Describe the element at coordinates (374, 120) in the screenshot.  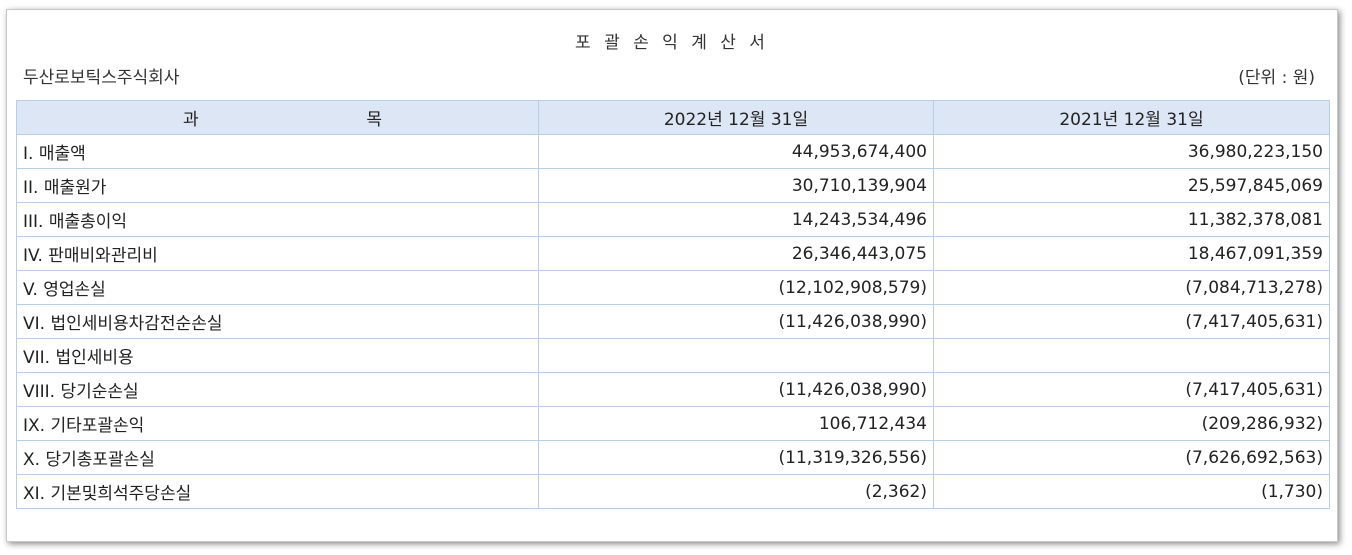
I see `header-item-part2: 목` at that location.